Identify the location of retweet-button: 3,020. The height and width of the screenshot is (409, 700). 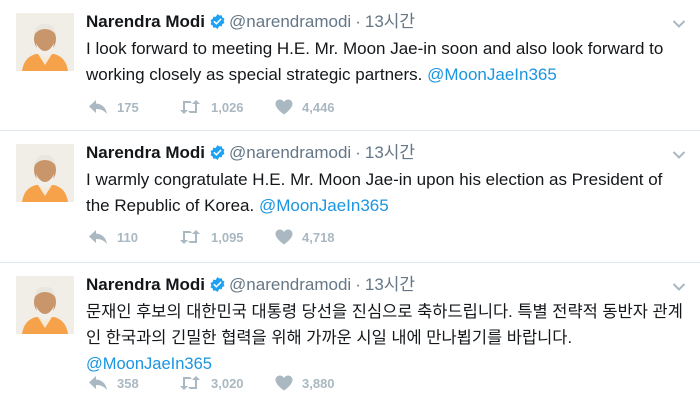
(226, 383).